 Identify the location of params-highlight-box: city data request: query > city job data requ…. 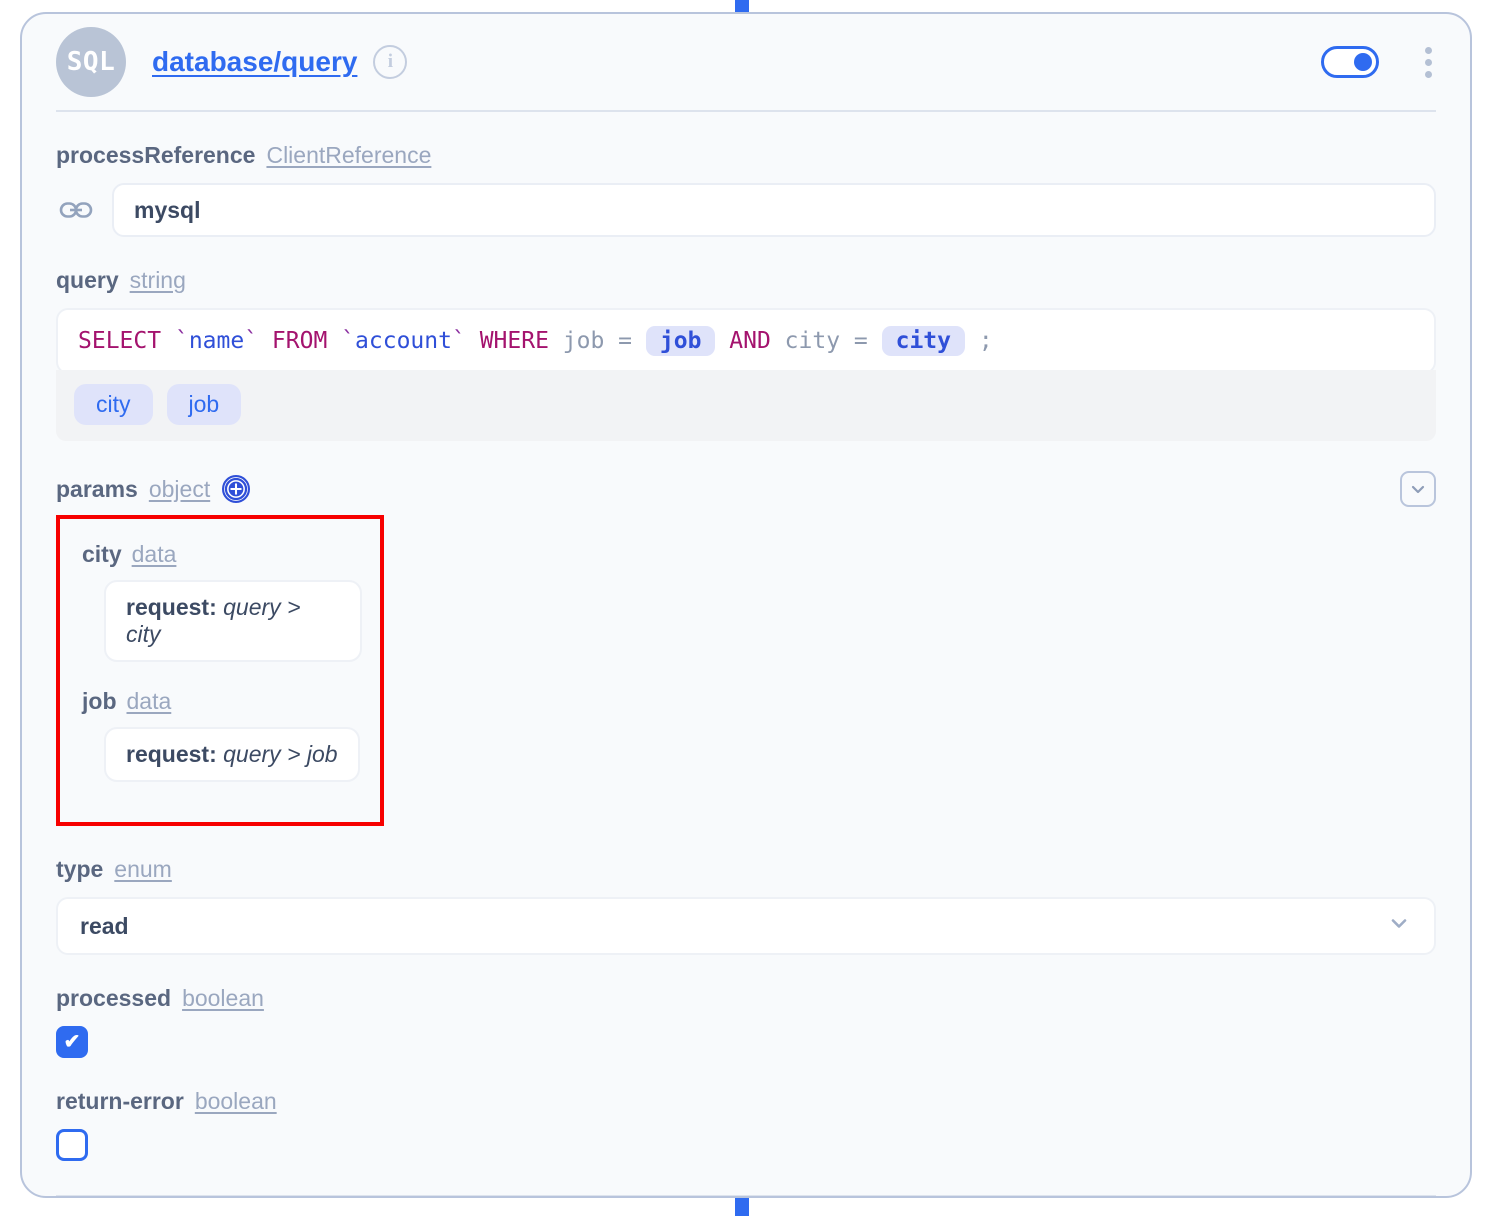
(220, 670).